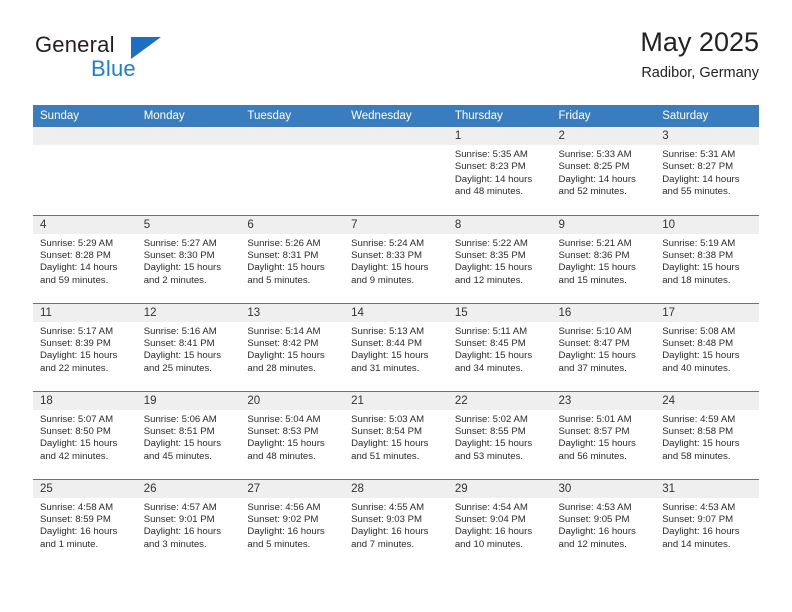 The height and width of the screenshot is (612, 792). Describe the element at coordinates (77, 331) in the screenshot. I see `sunrise-text: Sunrise: 5:17 AM` at that location.